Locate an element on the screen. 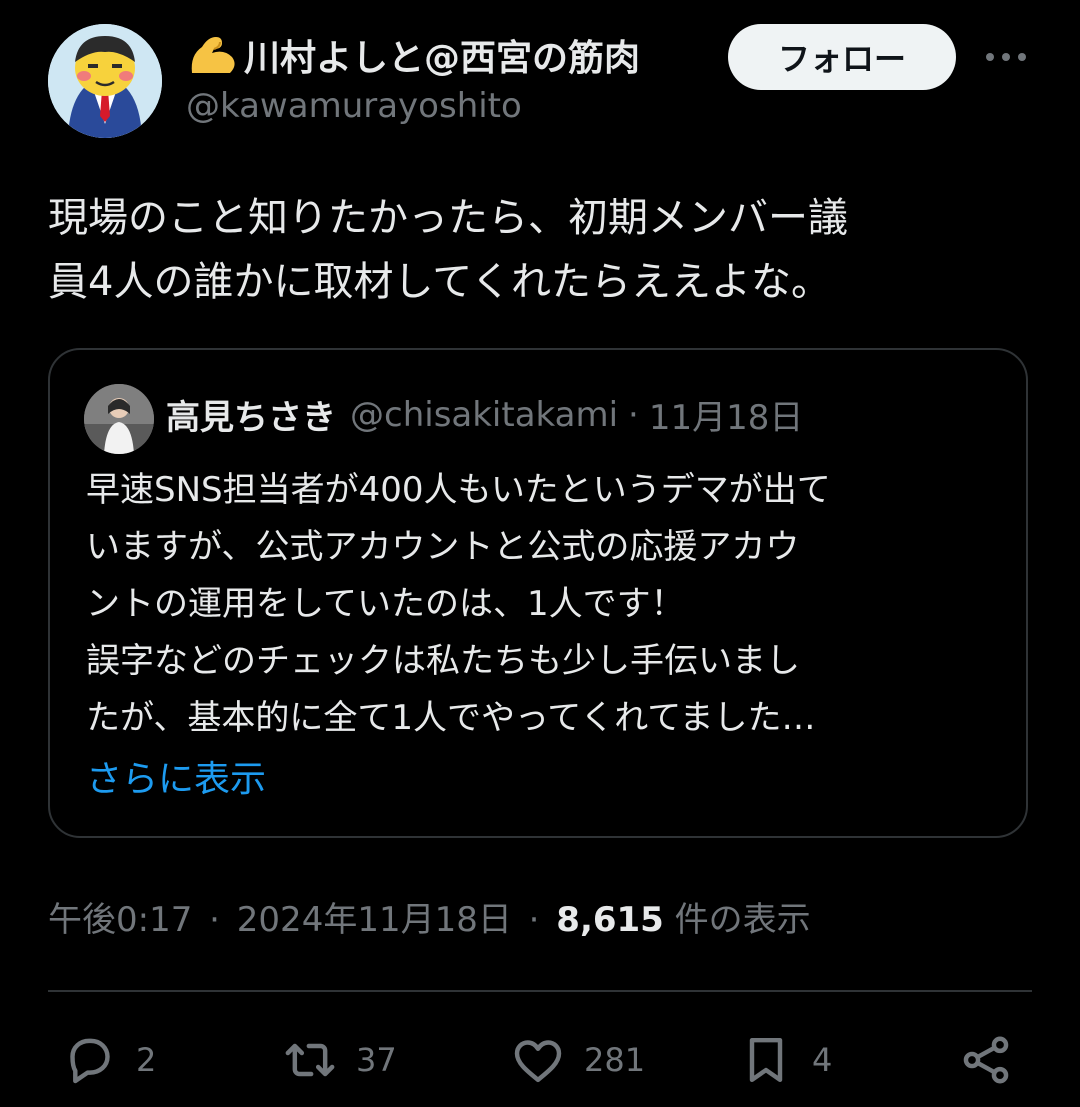 The height and width of the screenshot is (1107, 1080). post-text-line: 現場のこと知りたかったら、初期メンバー議 is located at coordinates (448, 218).